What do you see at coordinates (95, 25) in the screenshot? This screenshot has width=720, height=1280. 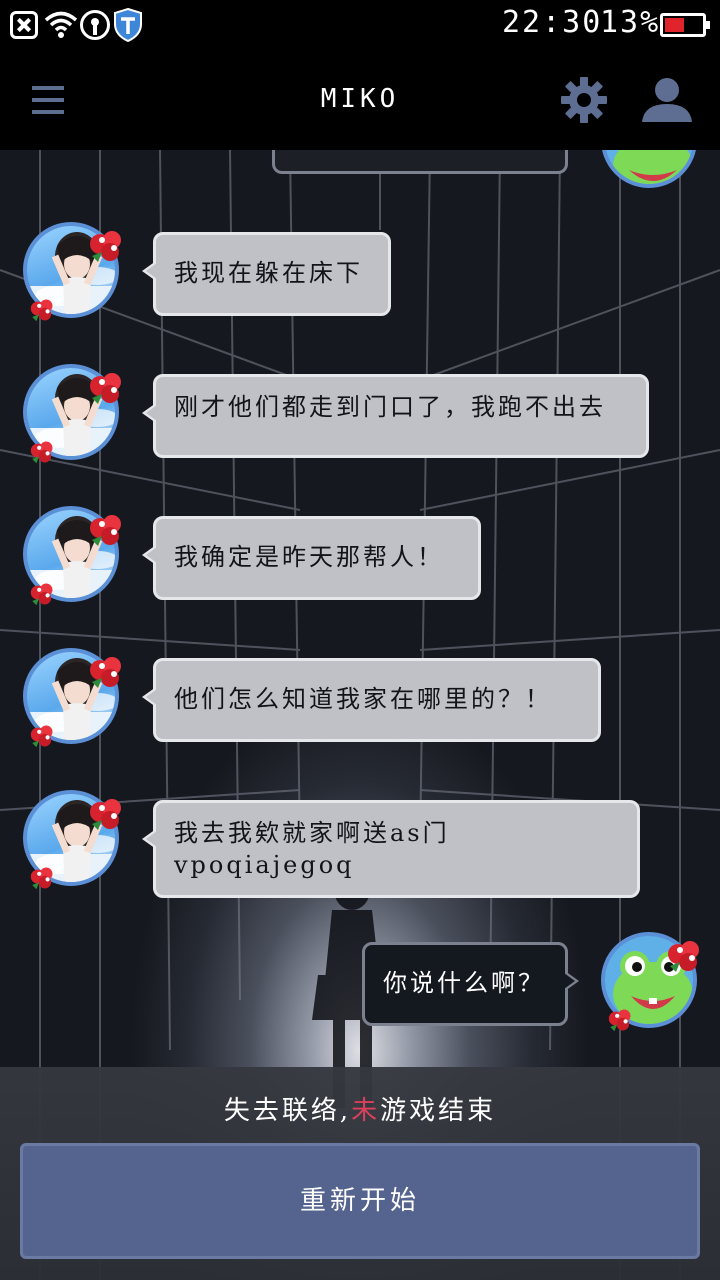 I see `radio-icon` at bounding box center [95, 25].